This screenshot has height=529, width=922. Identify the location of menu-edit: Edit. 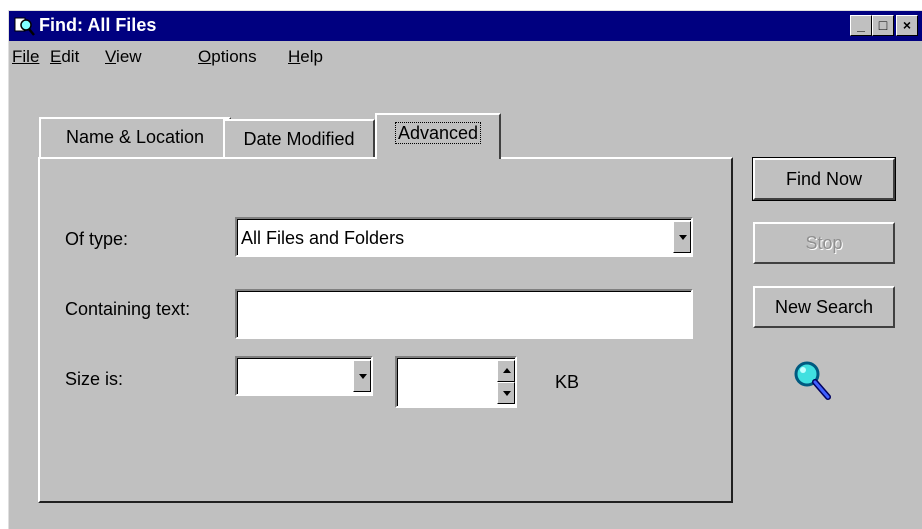
(64, 57).